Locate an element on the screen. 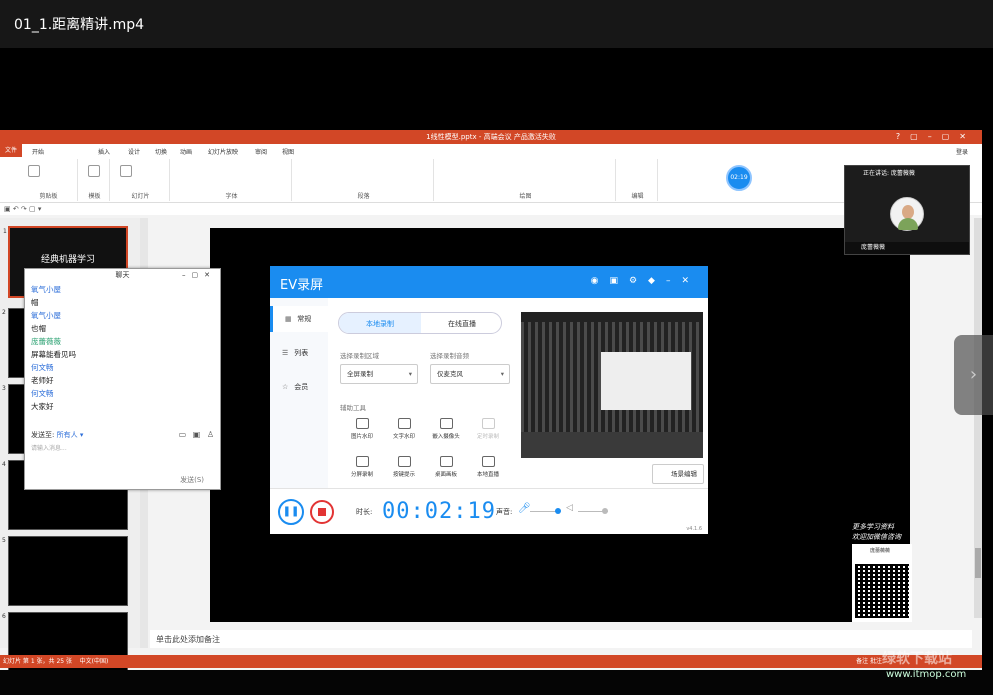 This screenshot has width=993, height=695. slide-scrollbar is located at coordinates (978, 418).